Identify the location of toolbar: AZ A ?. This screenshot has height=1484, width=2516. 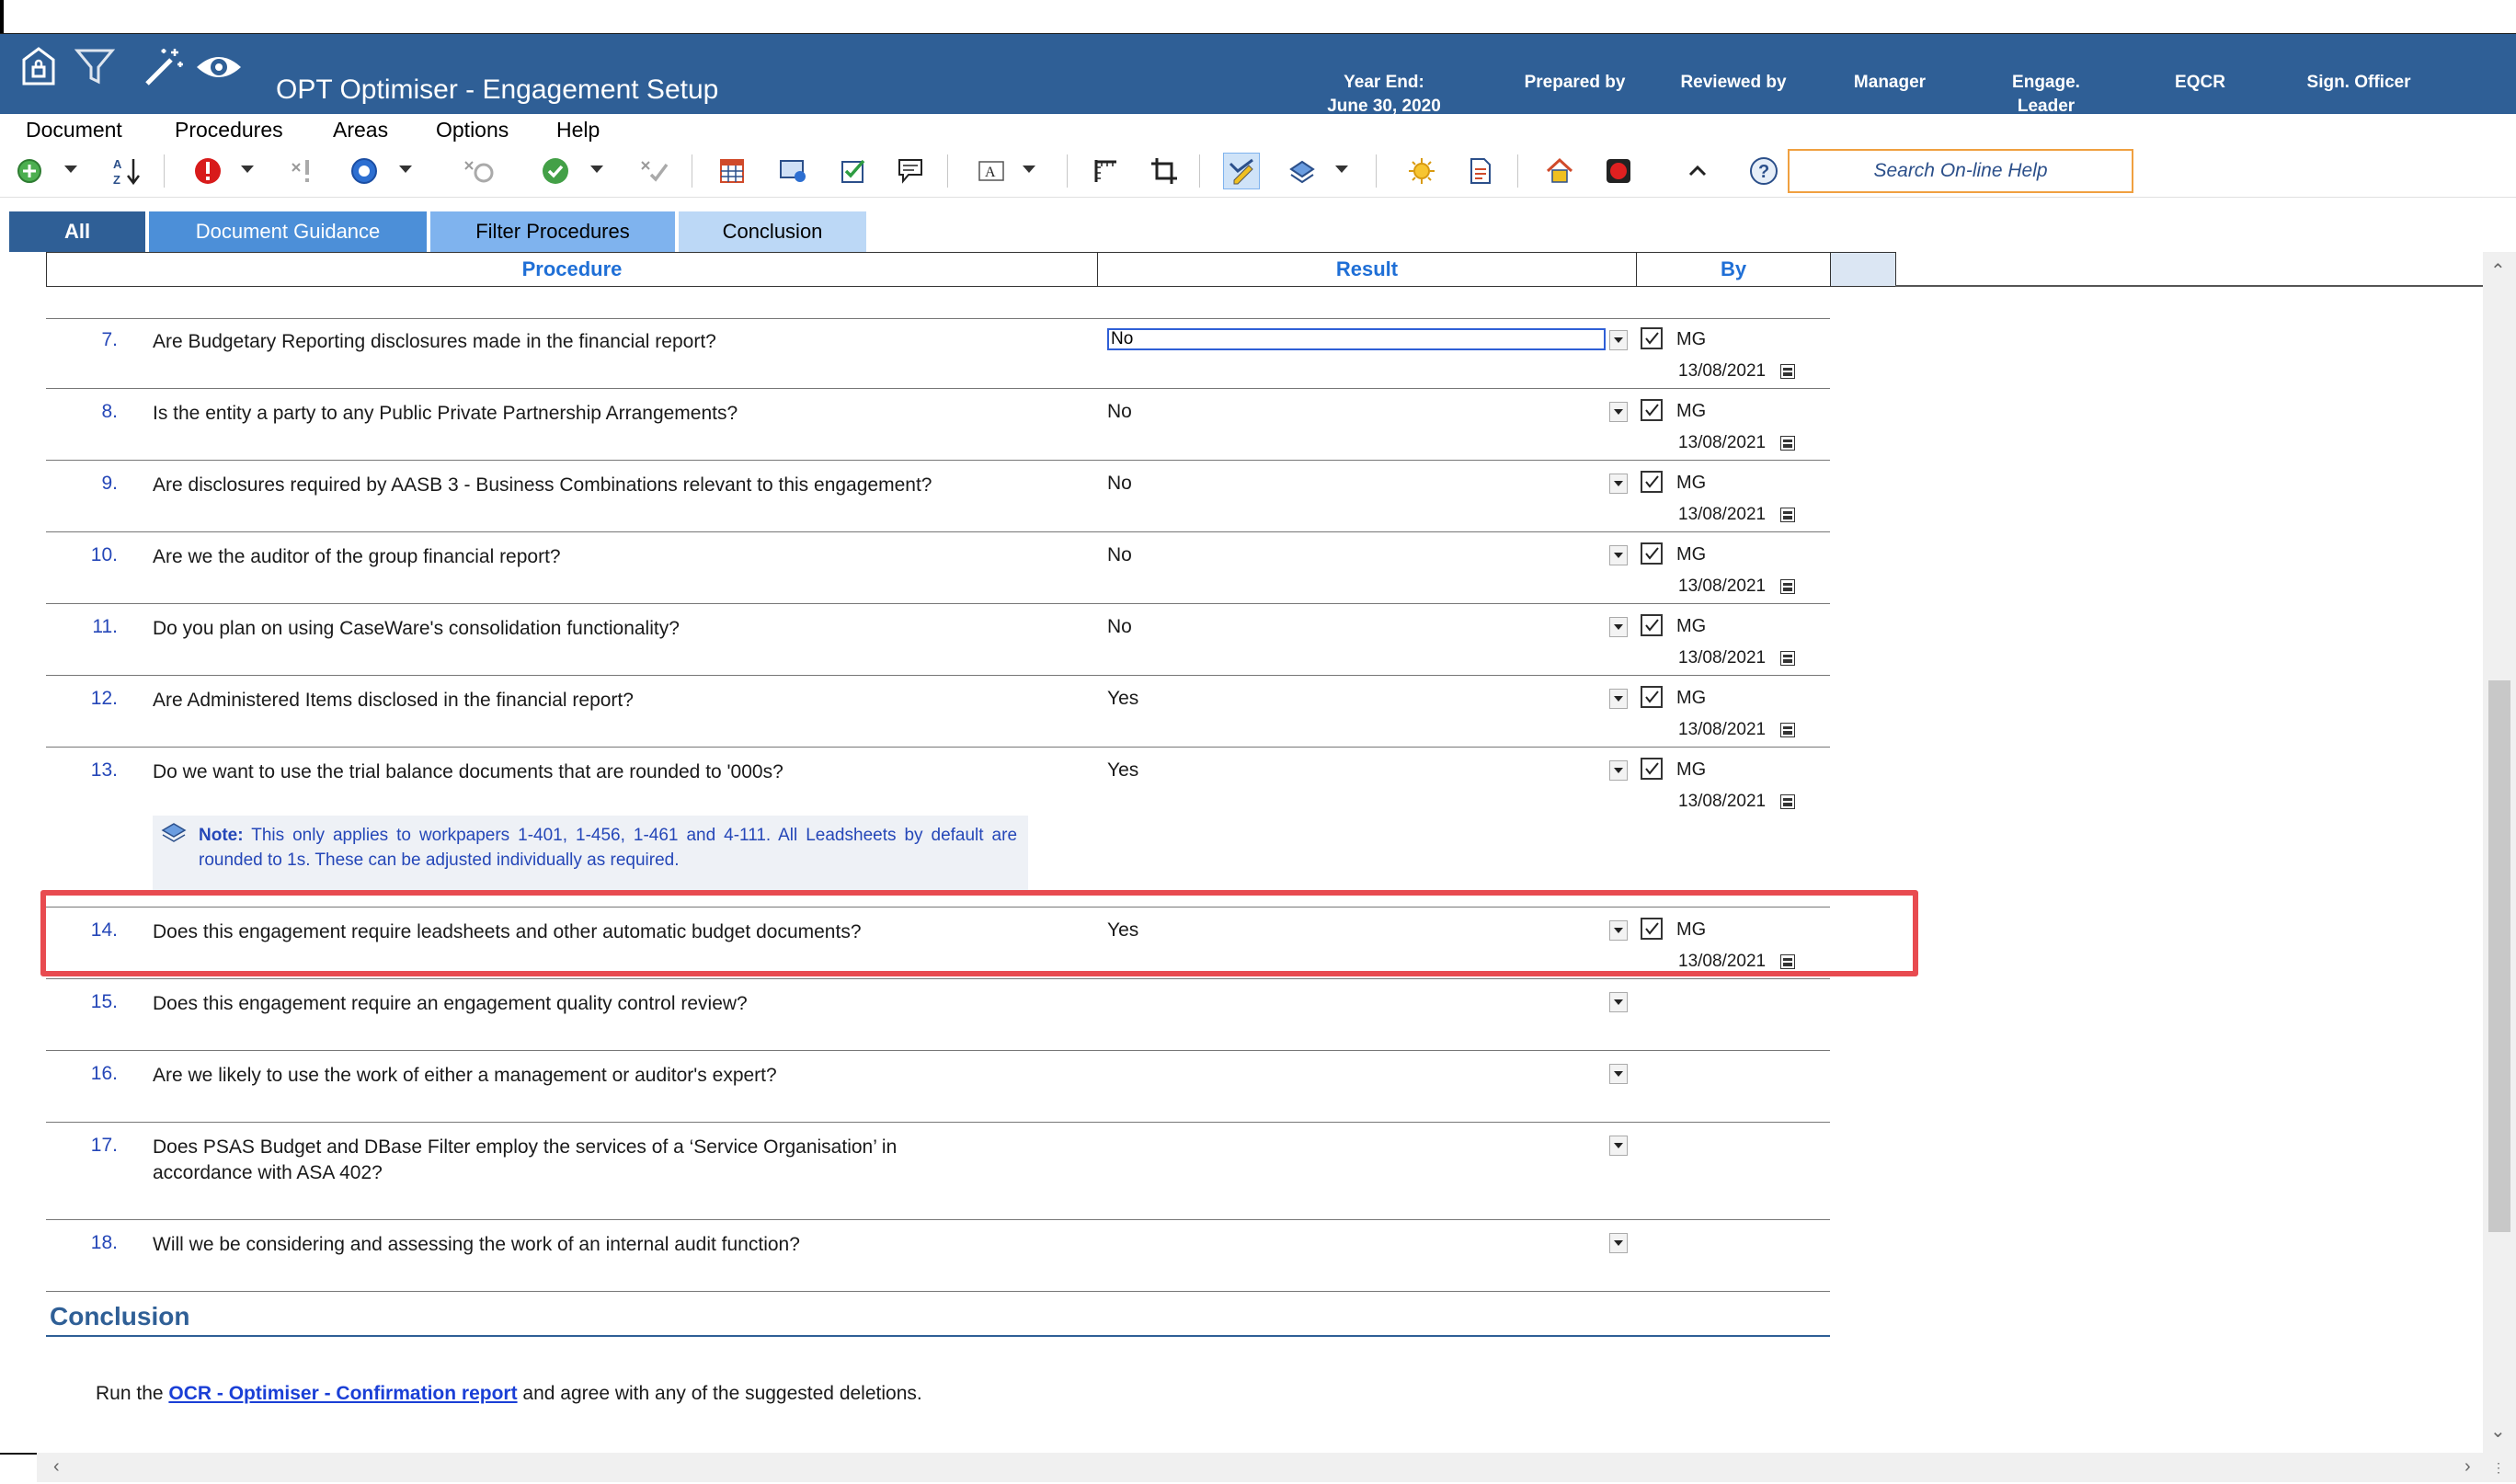
(1258, 171).